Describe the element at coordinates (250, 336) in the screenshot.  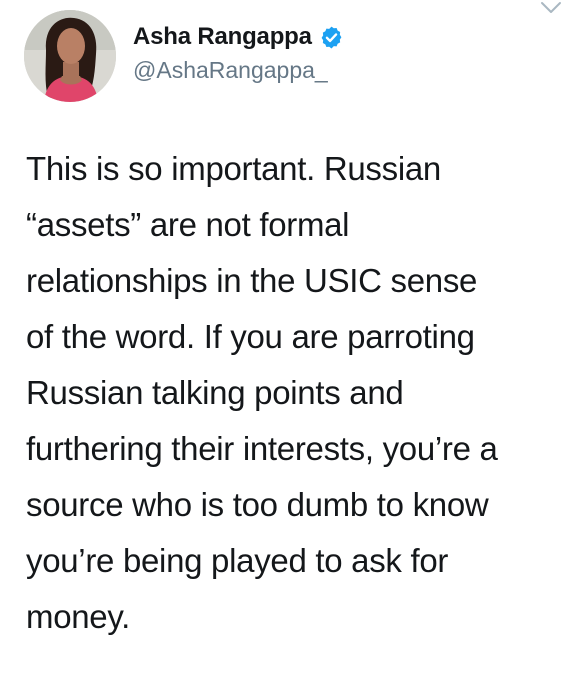
I see `tweet-text-line: of the word. If you are parroting` at that location.